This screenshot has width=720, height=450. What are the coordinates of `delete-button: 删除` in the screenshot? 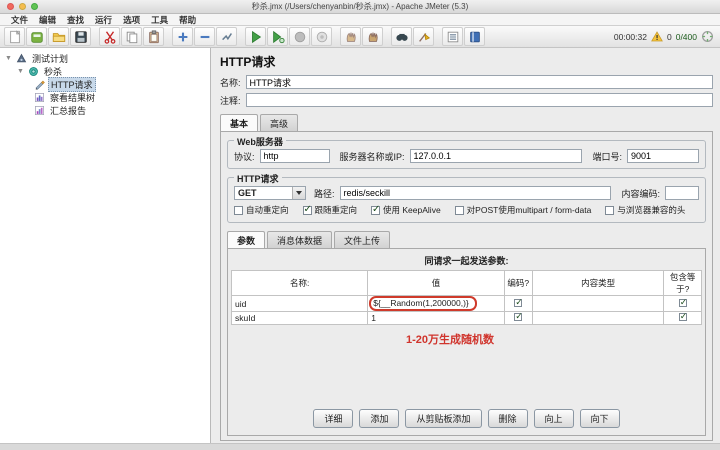 It's located at (507, 418).